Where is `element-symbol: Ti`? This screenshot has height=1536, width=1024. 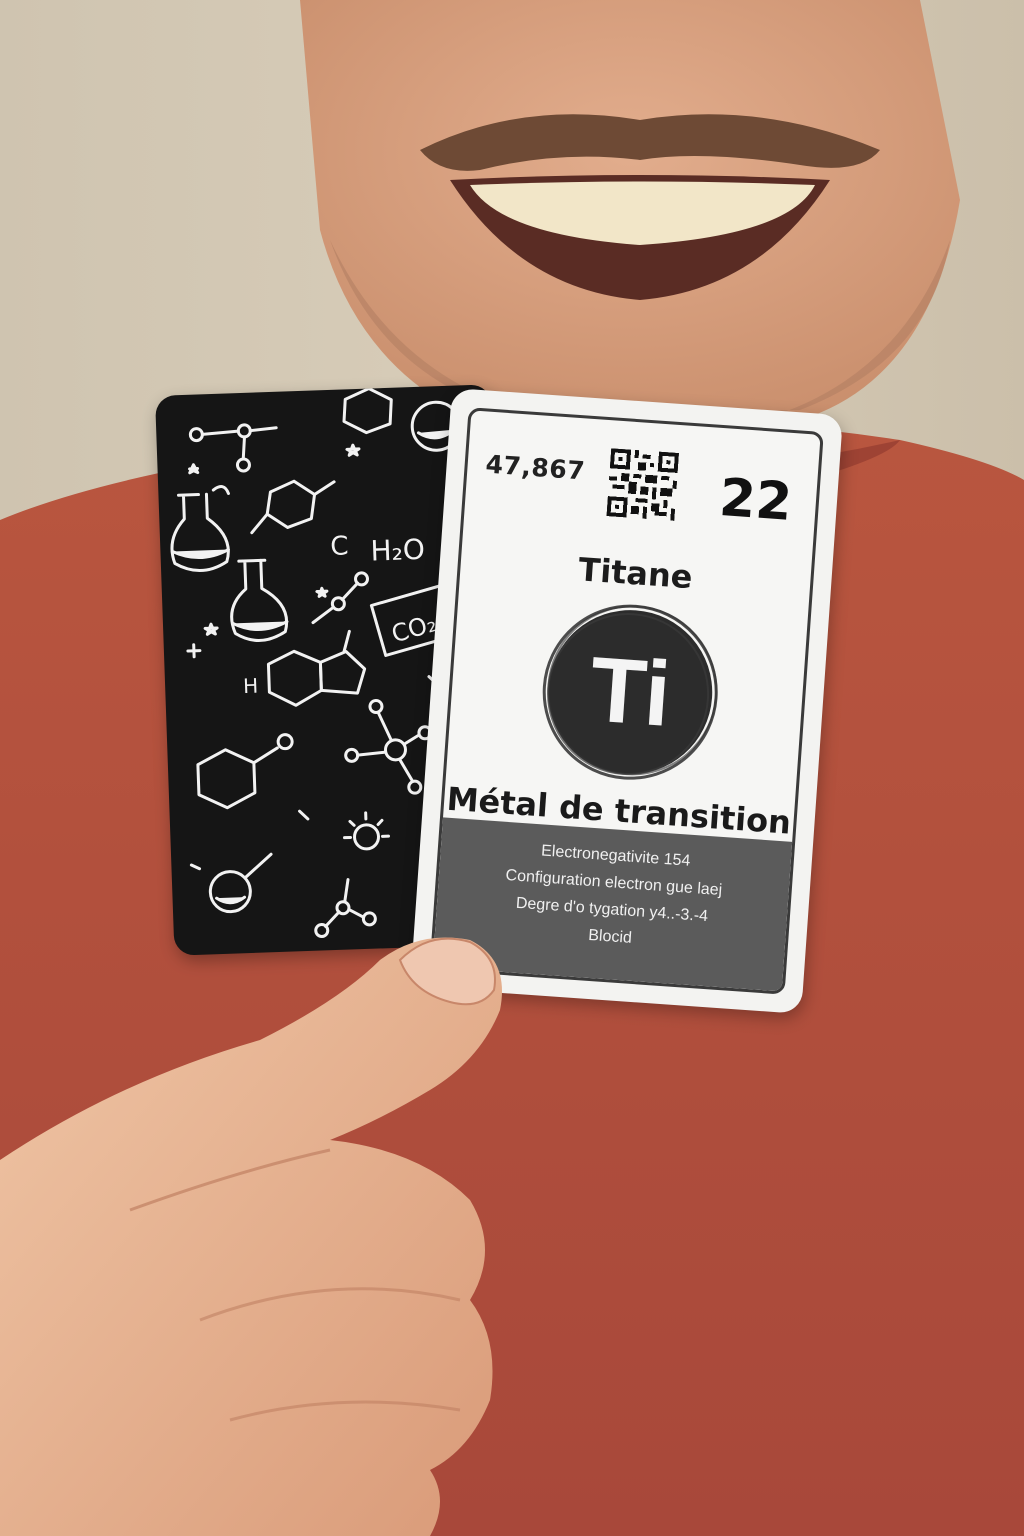
element-symbol: Ti is located at coordinates (630, 692).